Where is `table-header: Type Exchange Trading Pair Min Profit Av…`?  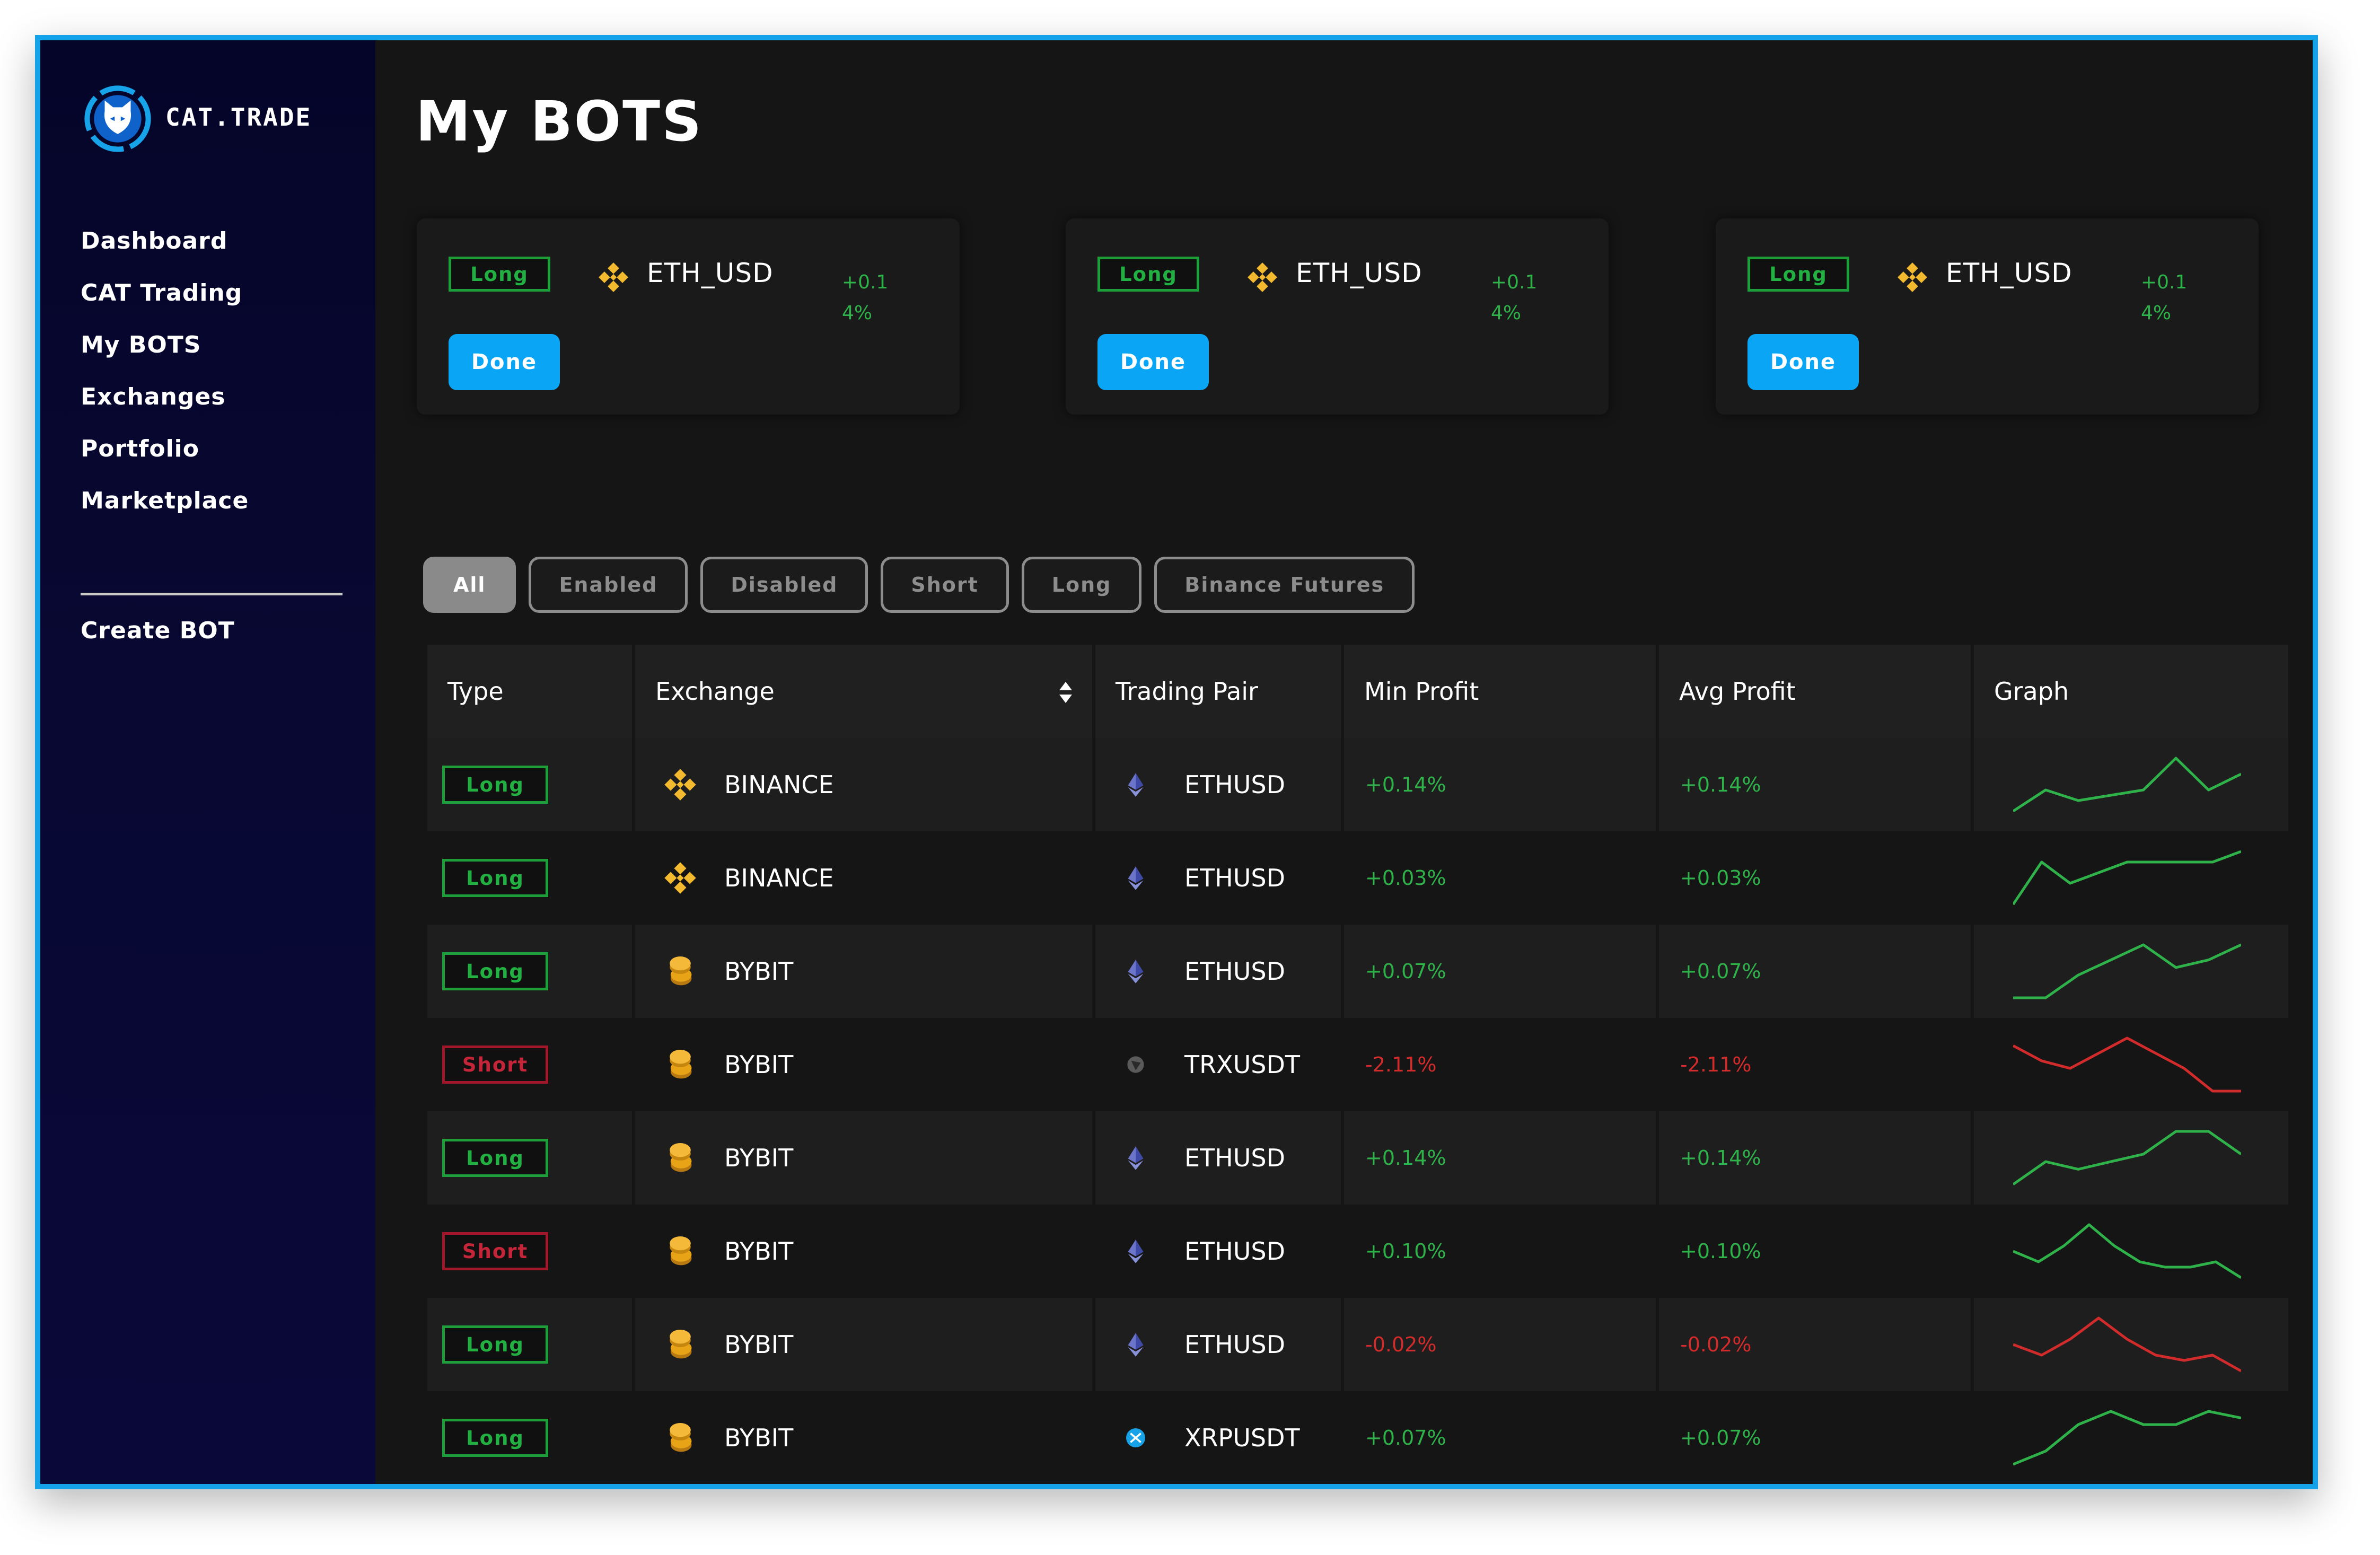
table-header: Type Exchange Trading Pair Min Profit Av… is located at coordinates (1357, 691).